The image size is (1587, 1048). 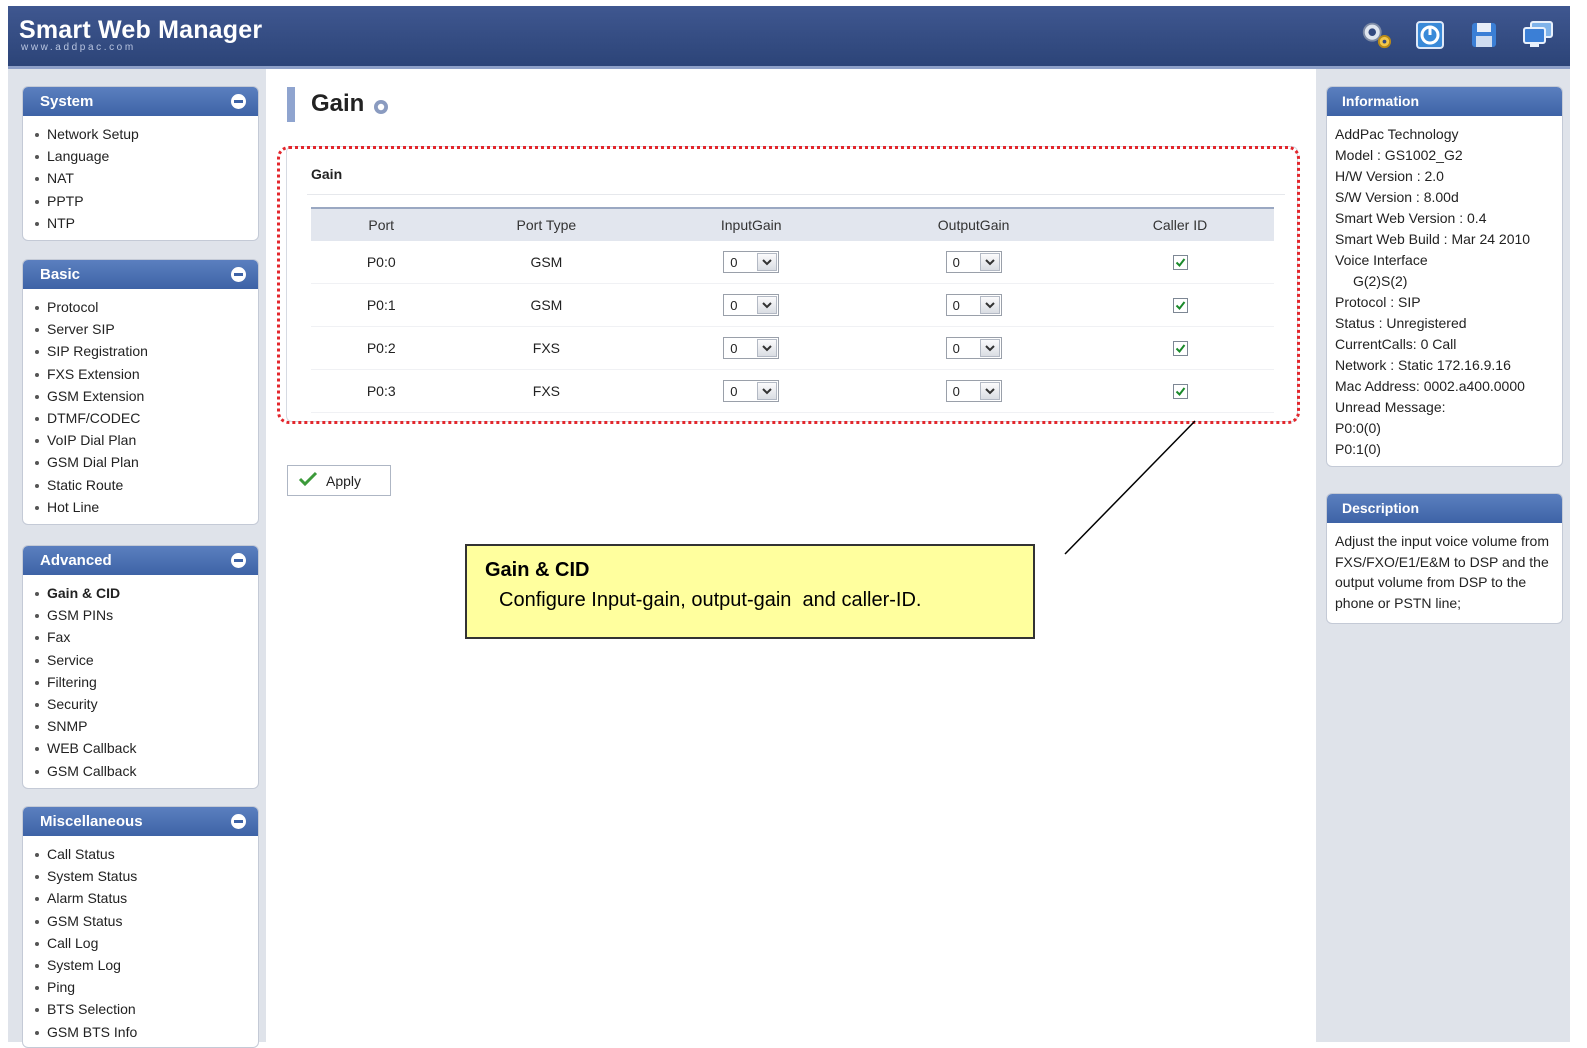 What do you see at coordinates (1430, 35) in the screenshot?
I see `power-icon` at bounding box center [1430, 35].